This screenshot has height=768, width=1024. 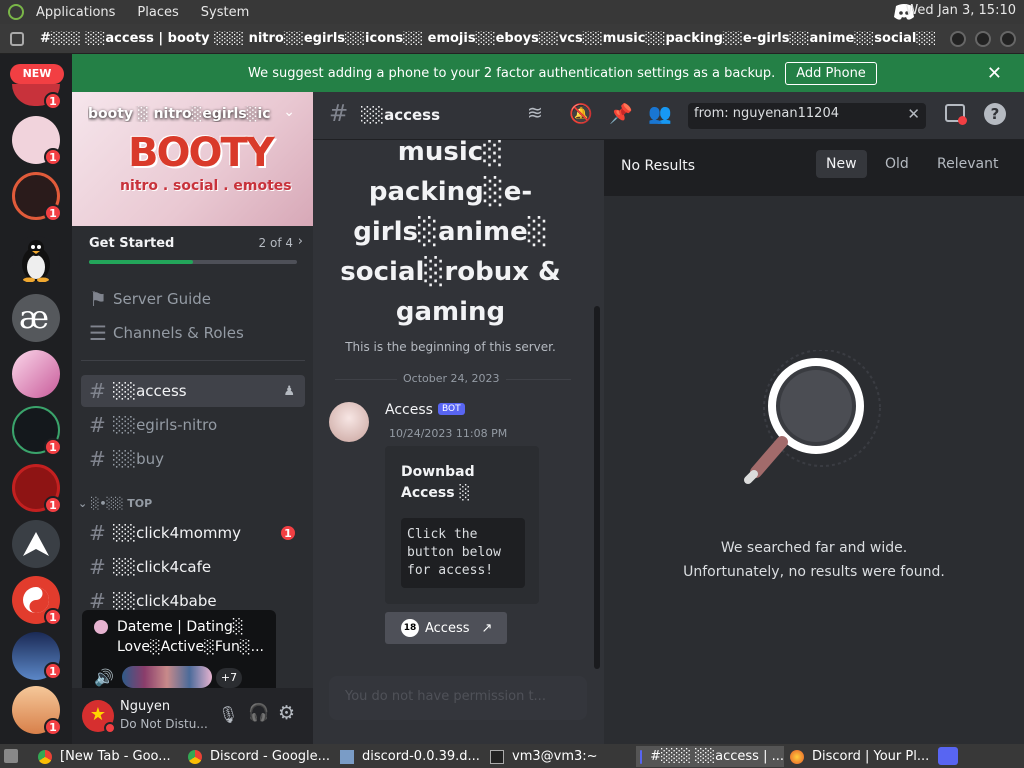 I want to click on ae-logo-icon: æ, so click(x=34, y=318).